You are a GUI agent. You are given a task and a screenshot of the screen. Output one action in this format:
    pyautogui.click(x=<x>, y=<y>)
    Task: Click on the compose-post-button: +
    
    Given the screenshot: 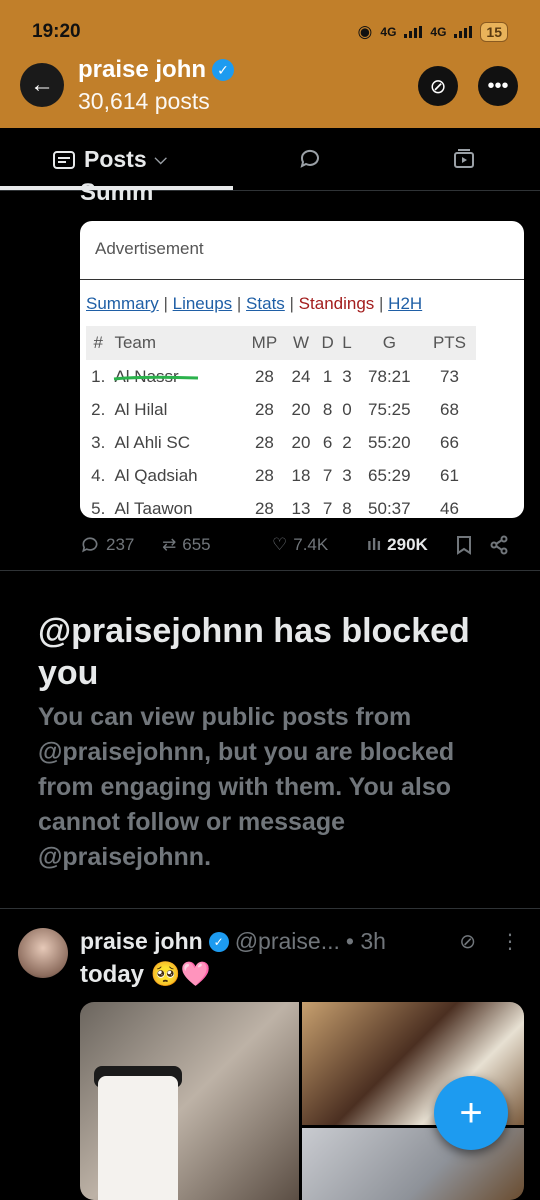 What is the action you would take?
    pyautogui.click(x=471, y=1113)
    